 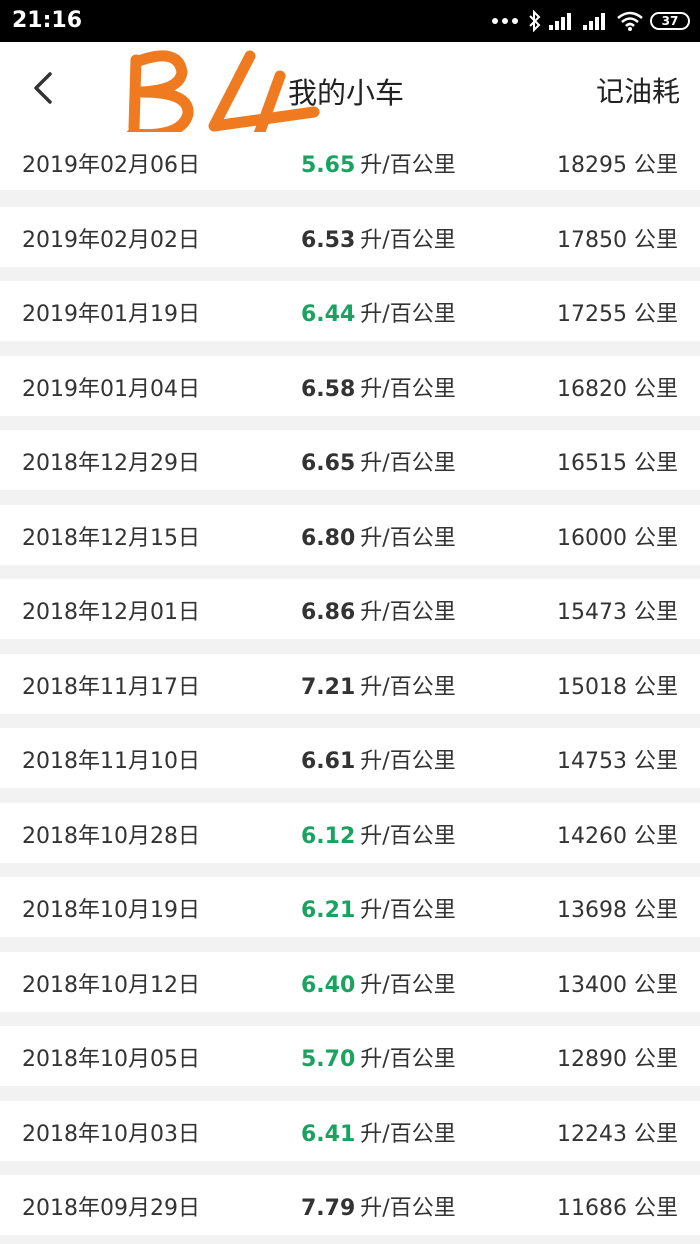 I want to click on consumption-value: 6.41, so click(x=328, y=1134).